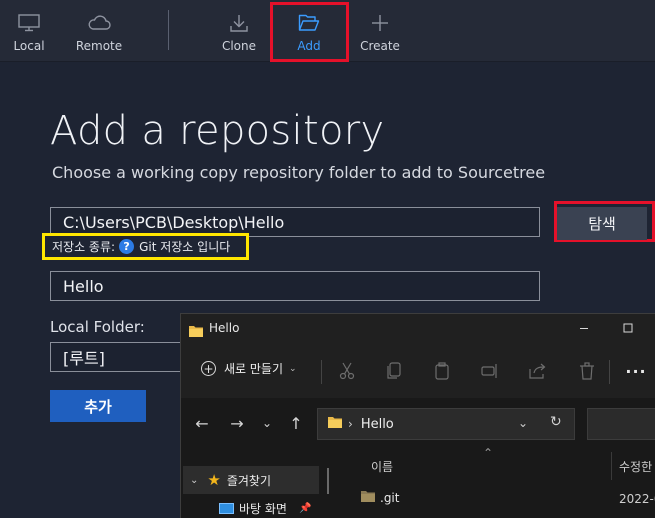 The height and width of the screenshot is (518, 655). What do you see at coordinates (587, 371) in the screenshot?
I see `delete-icon` at bounding box center [587, 371].